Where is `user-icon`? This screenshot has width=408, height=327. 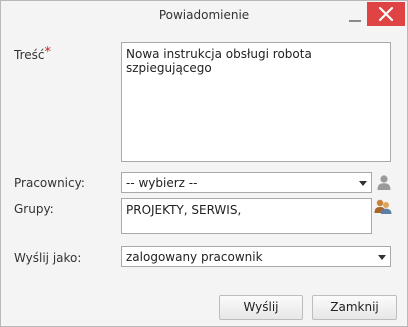 user-icon is located at coordinates (384, 183).